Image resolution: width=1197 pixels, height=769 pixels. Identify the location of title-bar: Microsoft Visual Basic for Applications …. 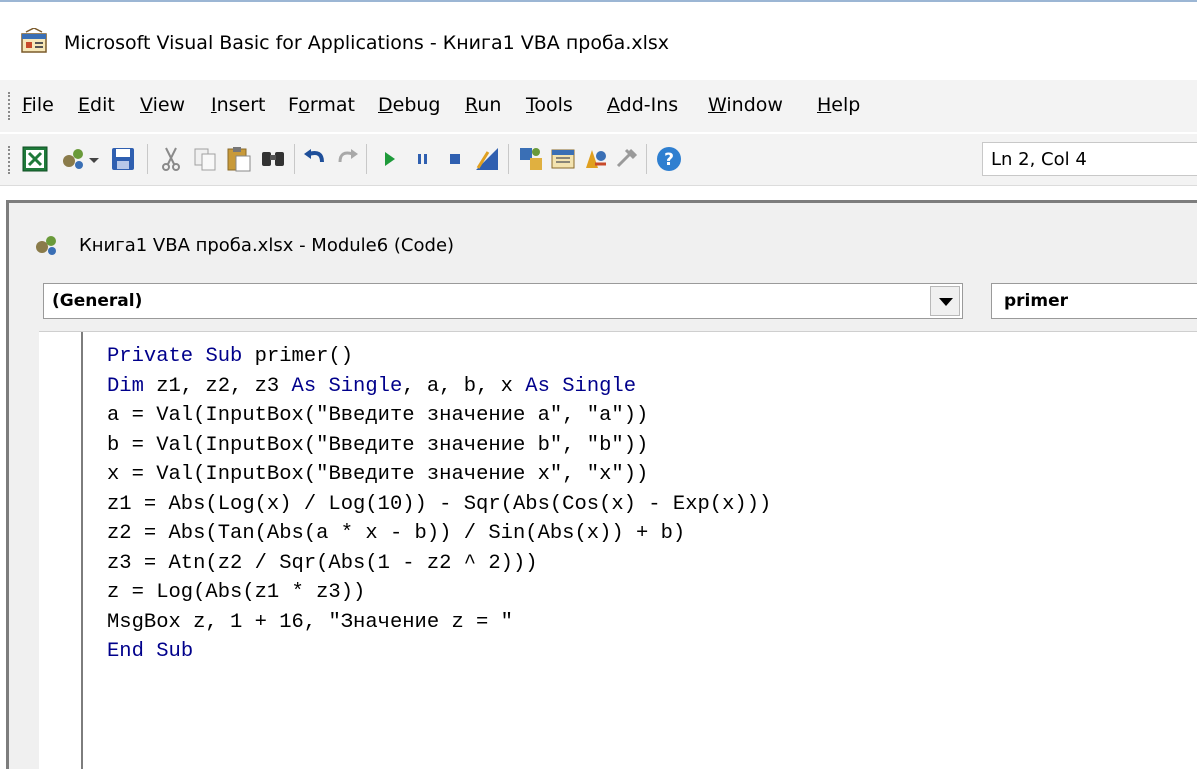
(598, 36).